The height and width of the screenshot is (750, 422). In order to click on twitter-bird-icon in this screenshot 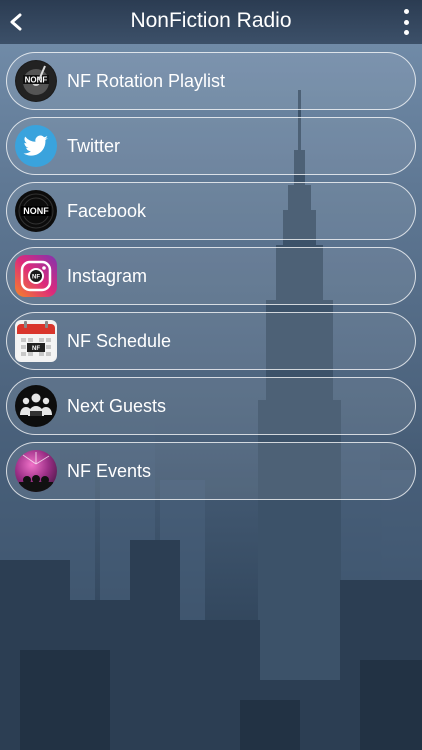, I will do `click(36, 146)`.